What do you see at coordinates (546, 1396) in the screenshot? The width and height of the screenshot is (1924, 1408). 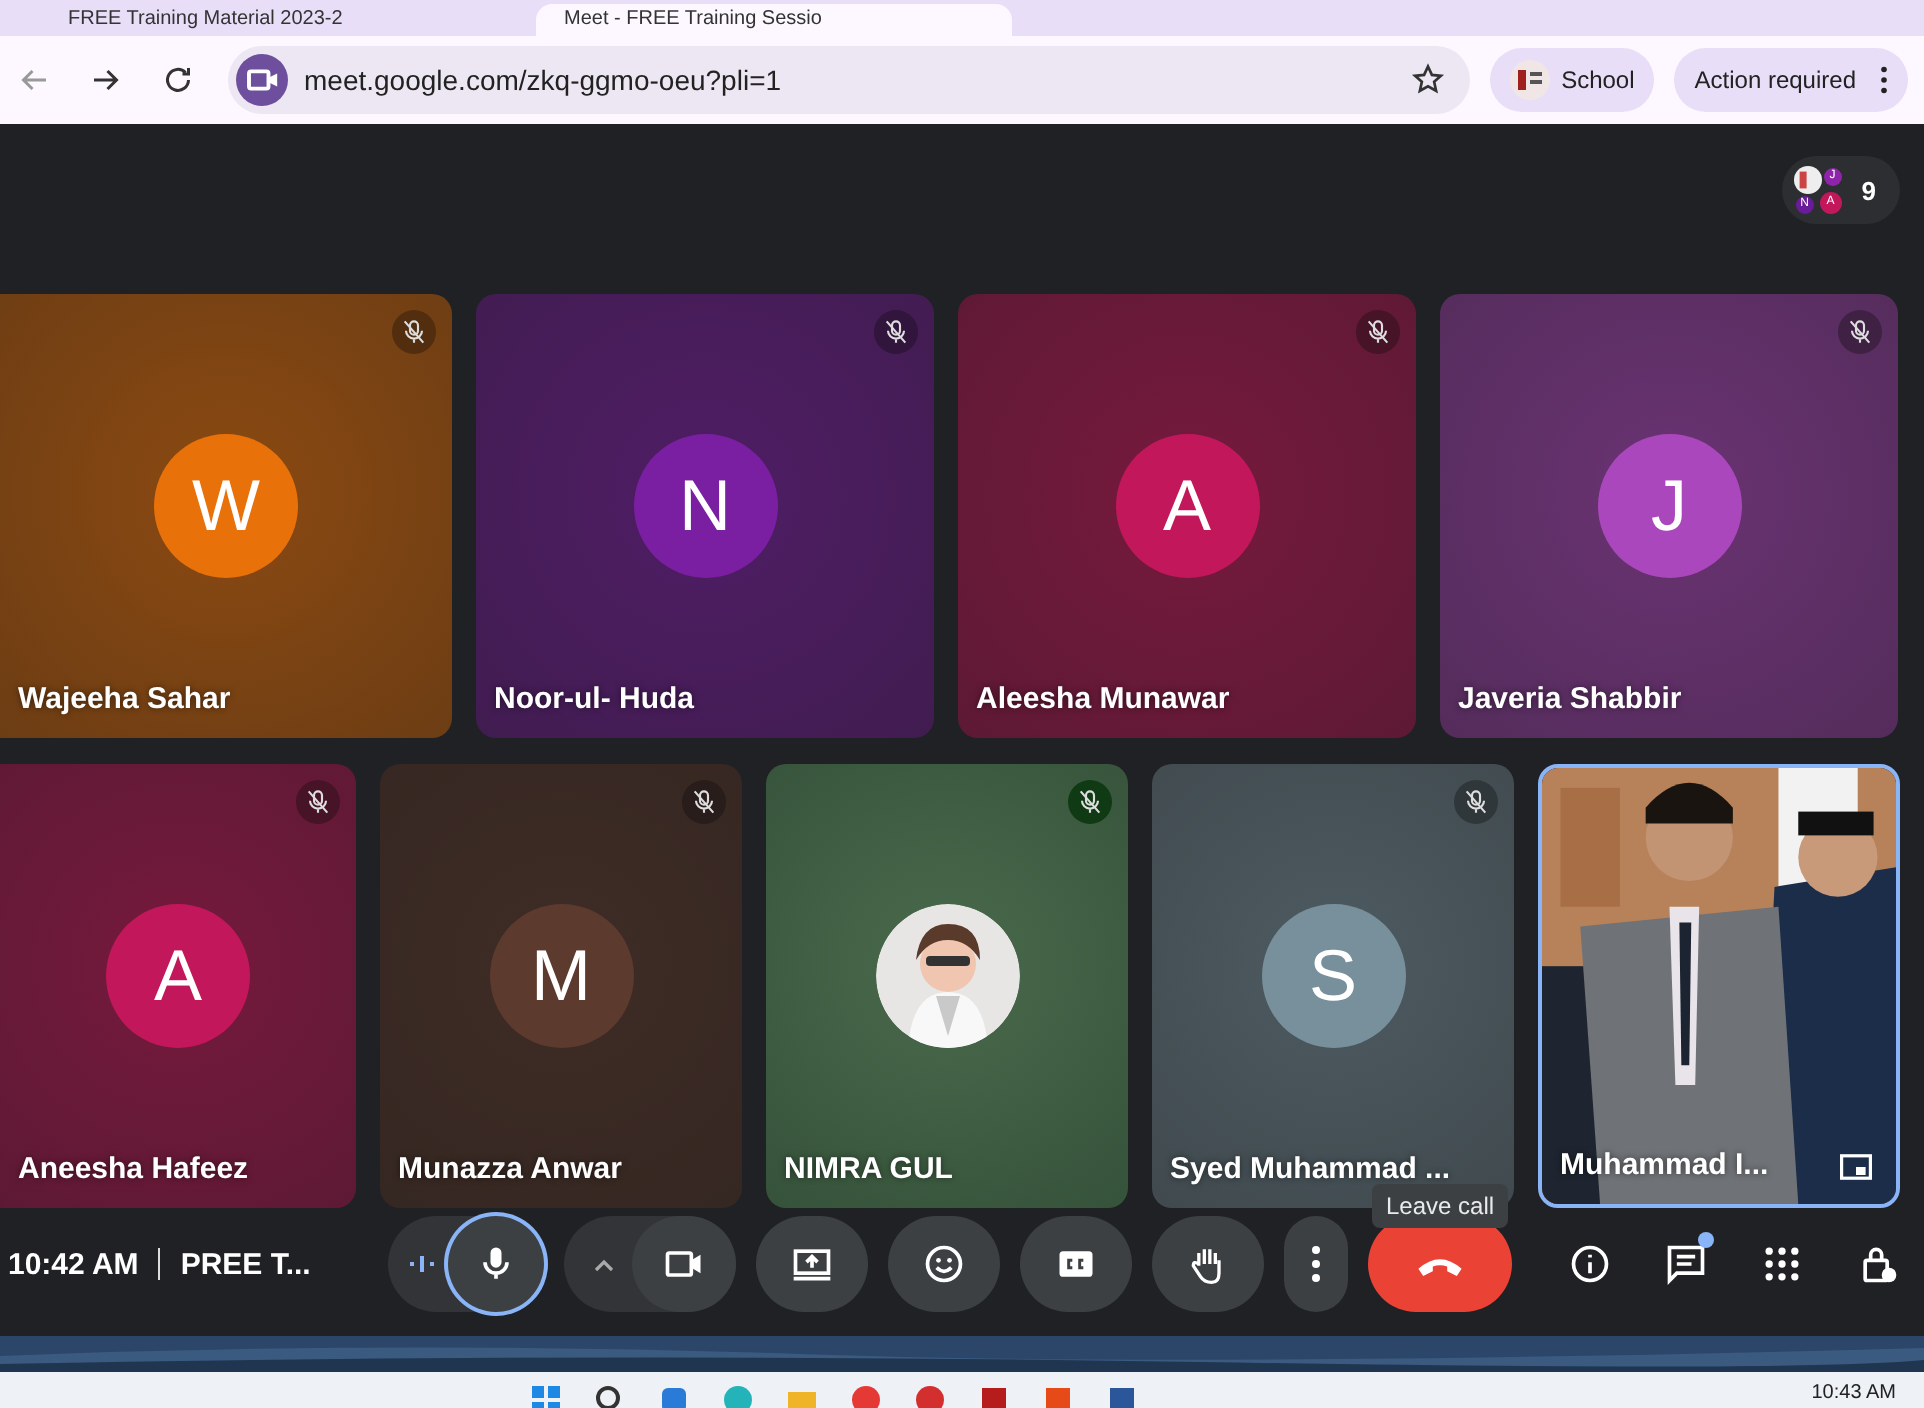 I see `windows-start-icon` at bounding box center [546, 1396].